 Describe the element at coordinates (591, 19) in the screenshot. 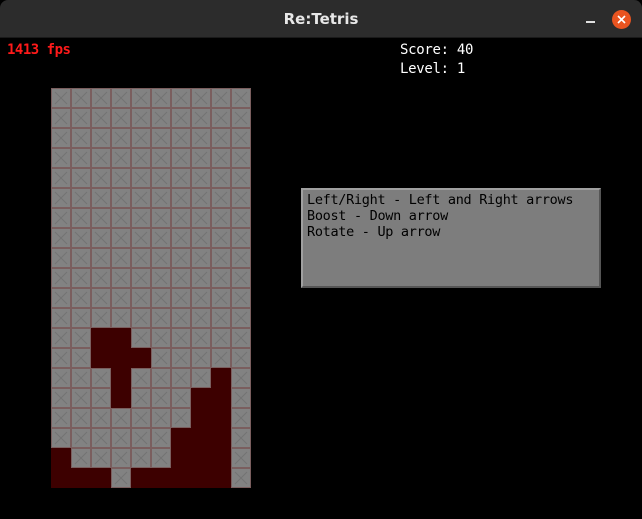

I see `minimize-button` at that location.